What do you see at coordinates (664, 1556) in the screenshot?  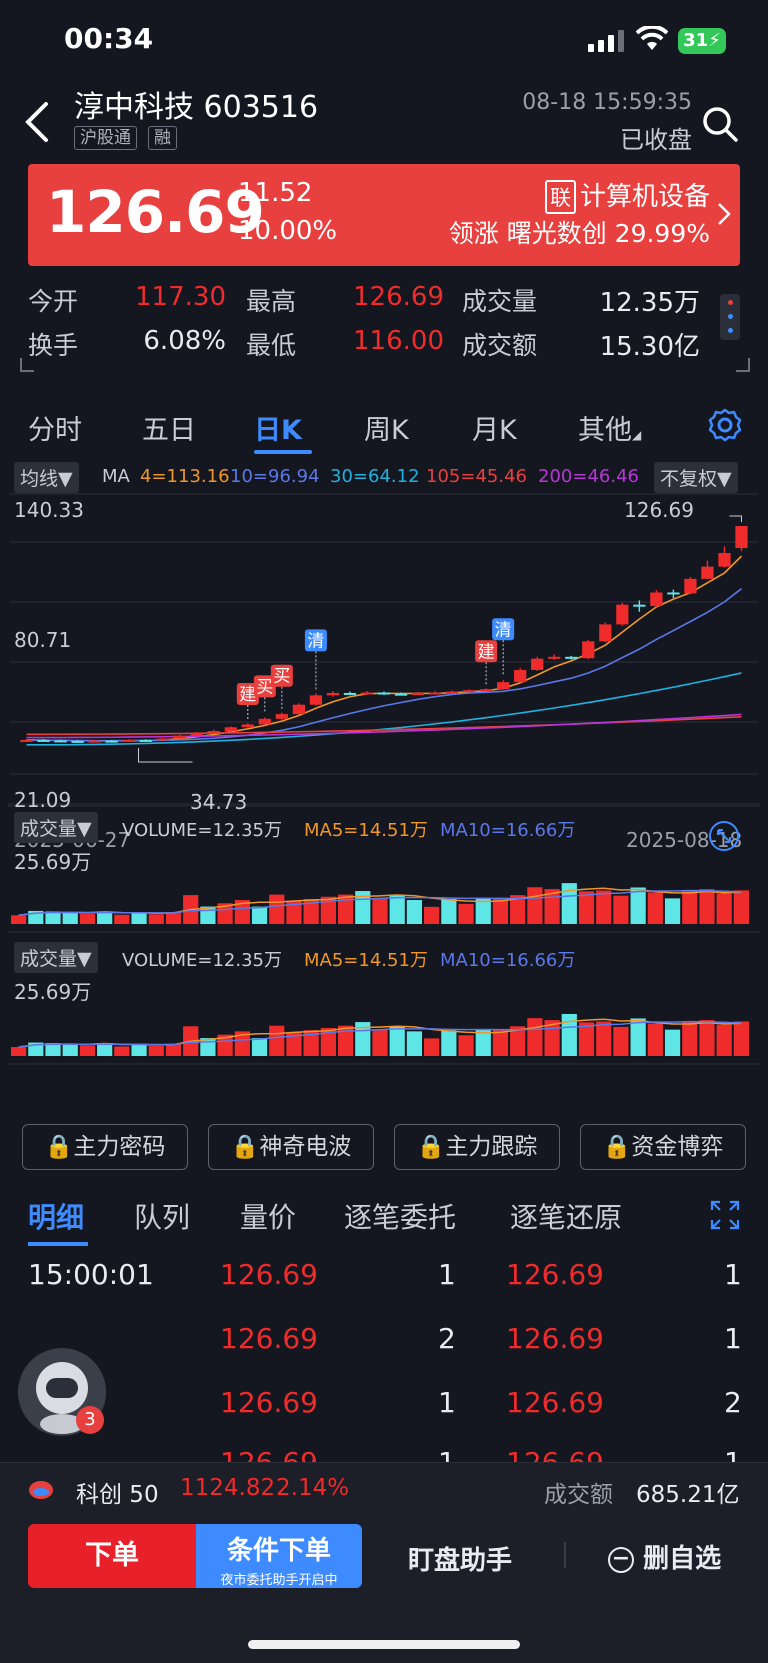 I see `remove-watchlist-button: − 删自选` at bounding box center [664, 1556].